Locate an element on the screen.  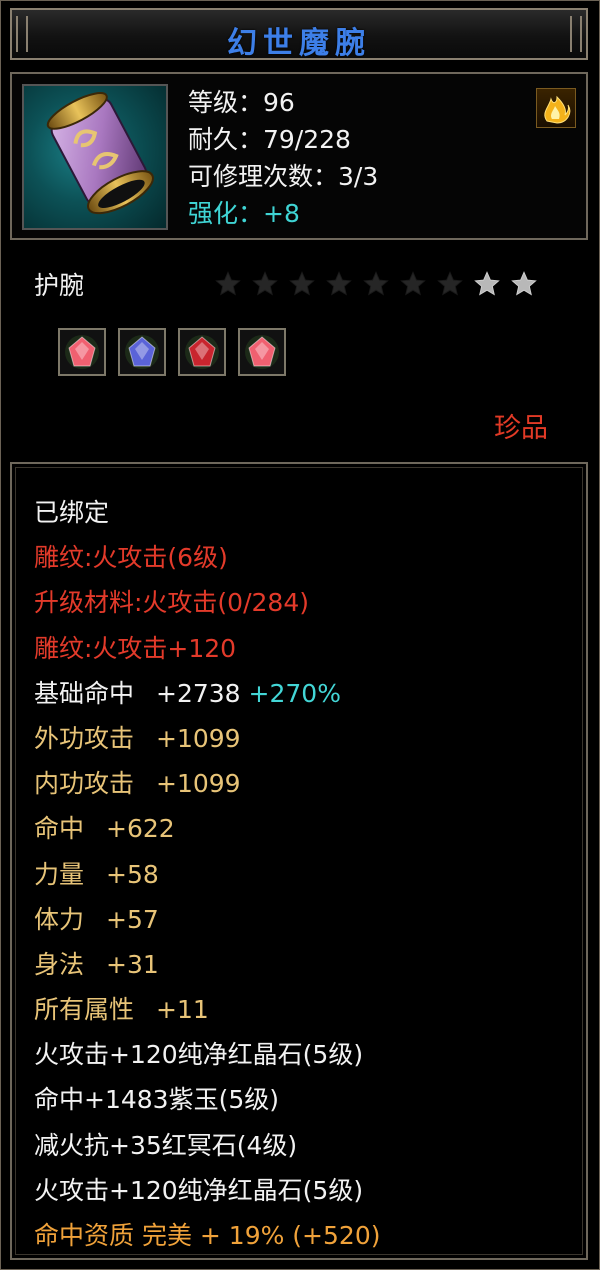
vitality-value: +57 is located at coordinates (132, 919).